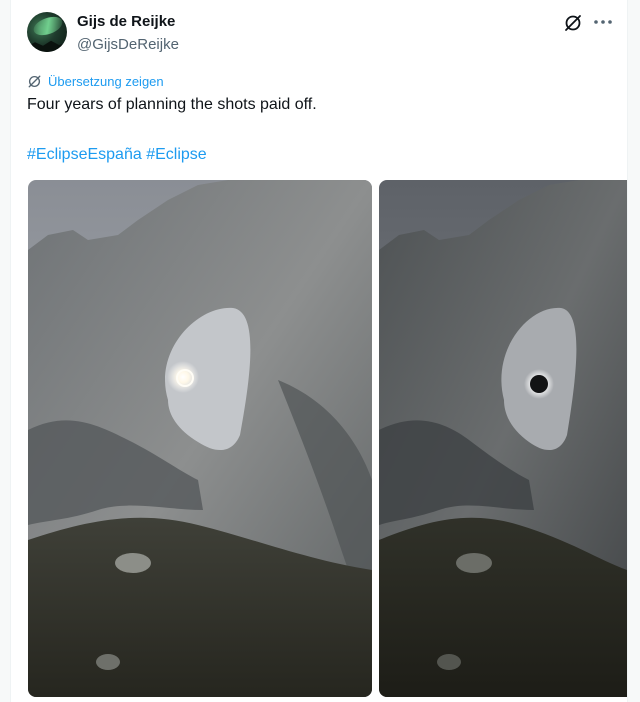 The width and height of the screenshot is (640, 702). What do you see at coordinates (106, 81) in the screenshot?
I see `translate-label: Übersetzung zeigen` at bounding box center [106, 81].